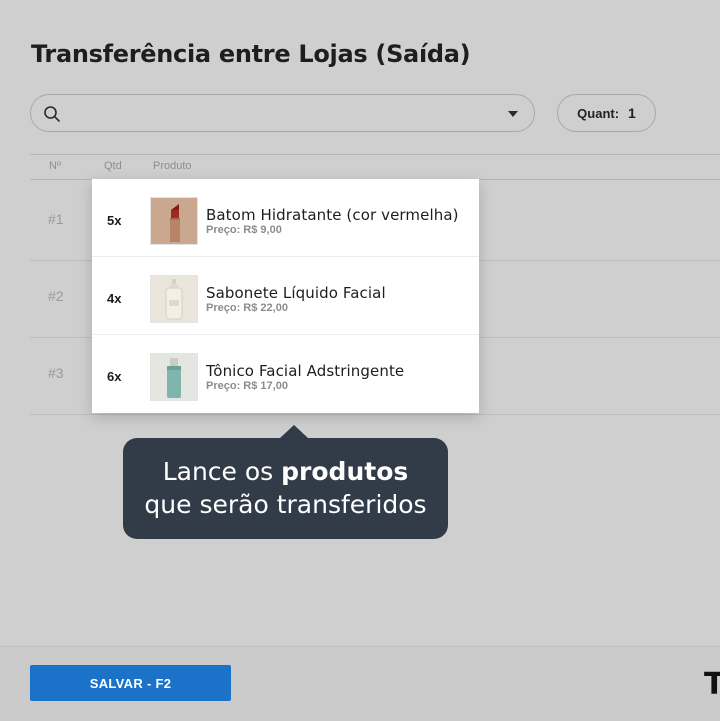  What do you see at coordinates (172, 166) in the screenshot?
I see `column-header-product: Produto` at bounding box center [172, 166].